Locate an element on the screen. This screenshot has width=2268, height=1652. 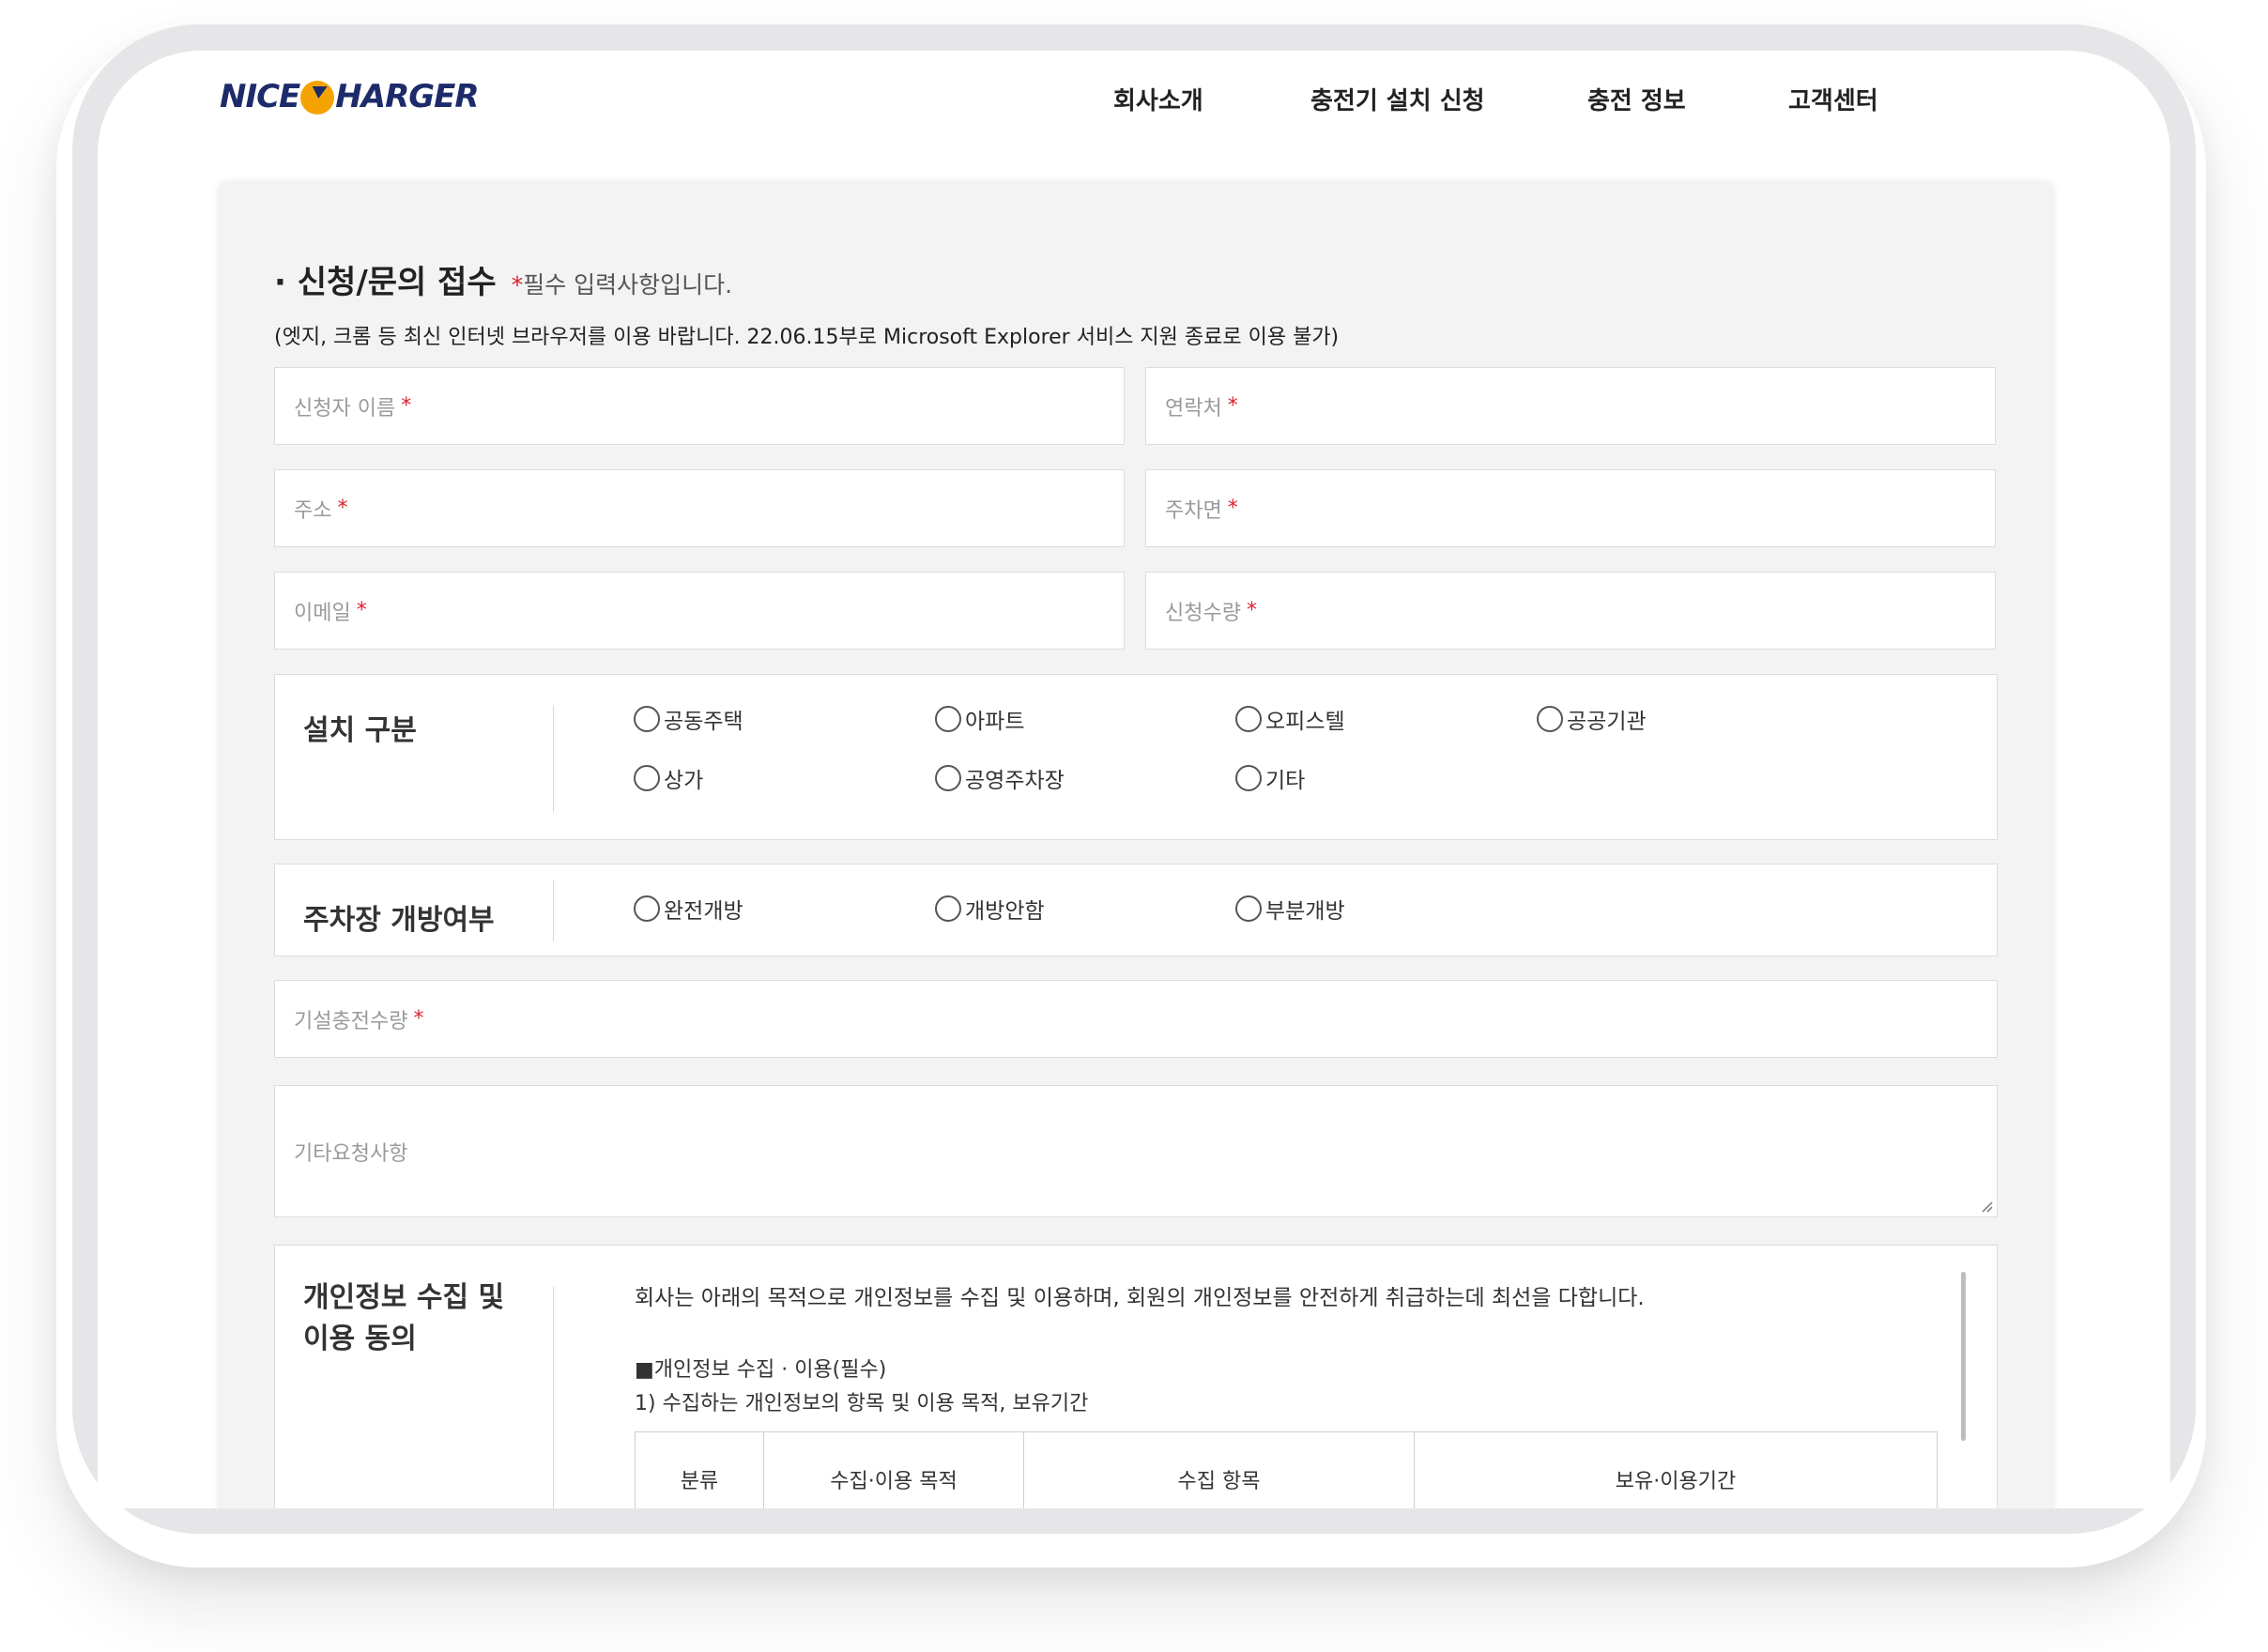
radio-label: 상가 is located at coordinates (684, 781).